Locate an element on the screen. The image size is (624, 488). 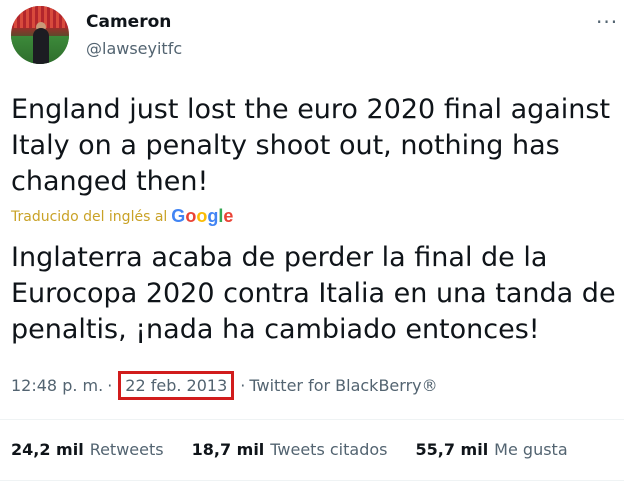
stat-label: Me gusta is located at coordinates (531, 449).